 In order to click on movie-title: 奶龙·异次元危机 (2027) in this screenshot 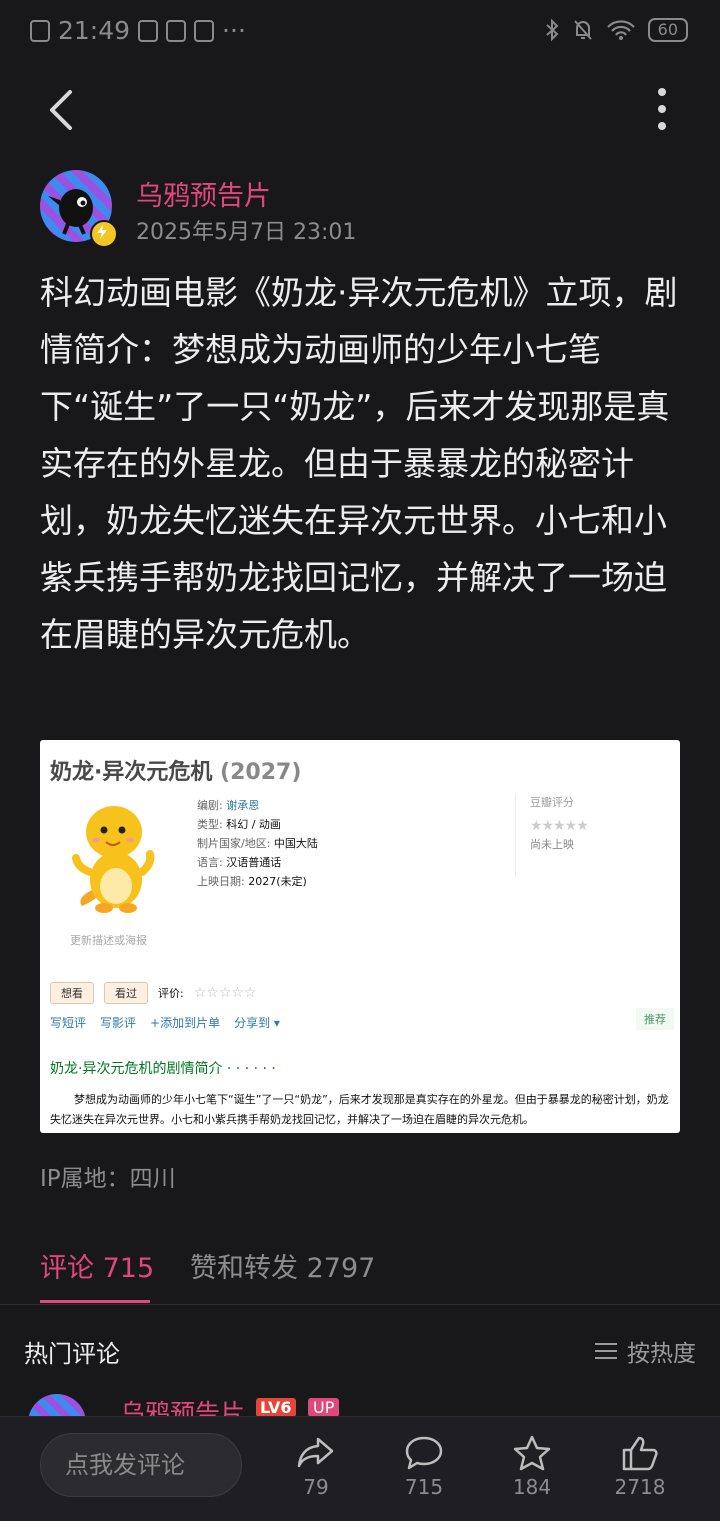, I will do `click(175, 770)`.